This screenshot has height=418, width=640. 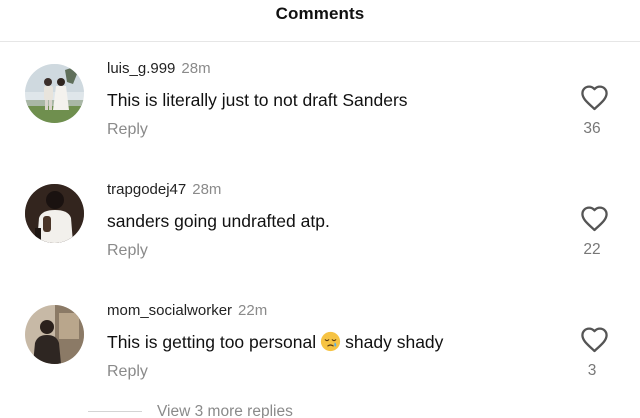 I want to click on username: luis_g.999, so click(x=141, y=68).